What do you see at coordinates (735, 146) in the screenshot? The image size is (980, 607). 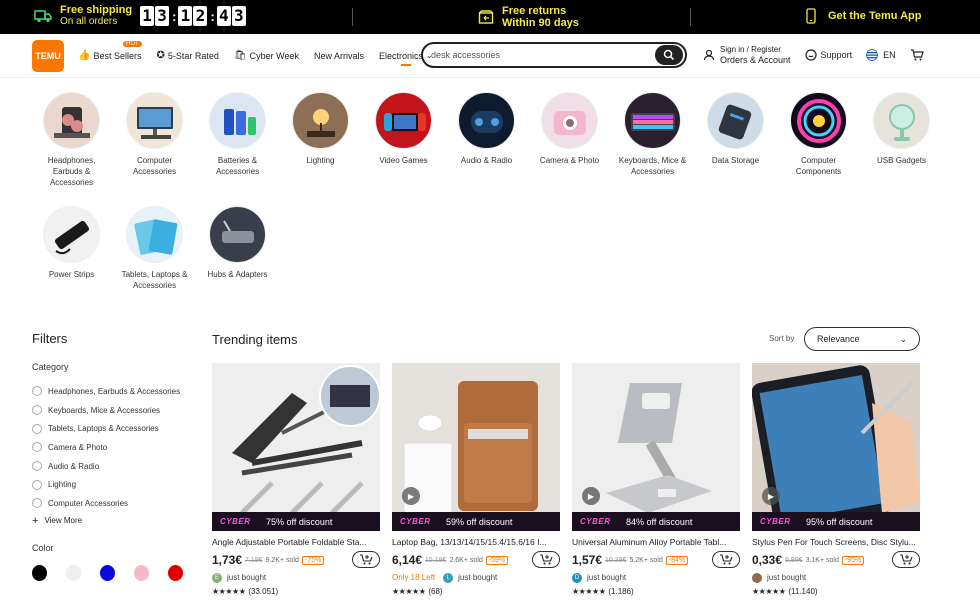 I see `category-data-storage: Data Storage` at bounding box center [735, 146].